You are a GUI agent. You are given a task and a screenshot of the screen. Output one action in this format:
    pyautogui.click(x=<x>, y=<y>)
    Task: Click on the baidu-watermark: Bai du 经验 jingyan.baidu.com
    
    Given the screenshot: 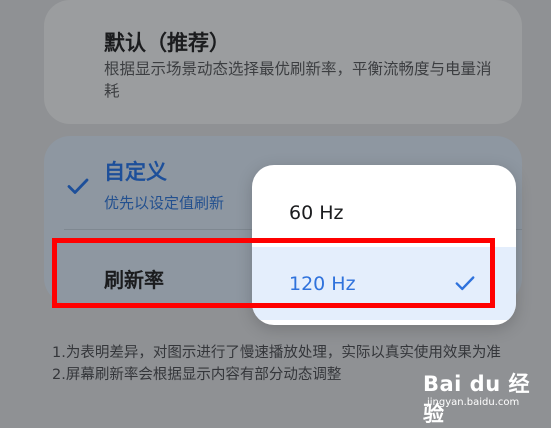 What is the action you would take?
    pyautogui.click(x=487, y=395)
    